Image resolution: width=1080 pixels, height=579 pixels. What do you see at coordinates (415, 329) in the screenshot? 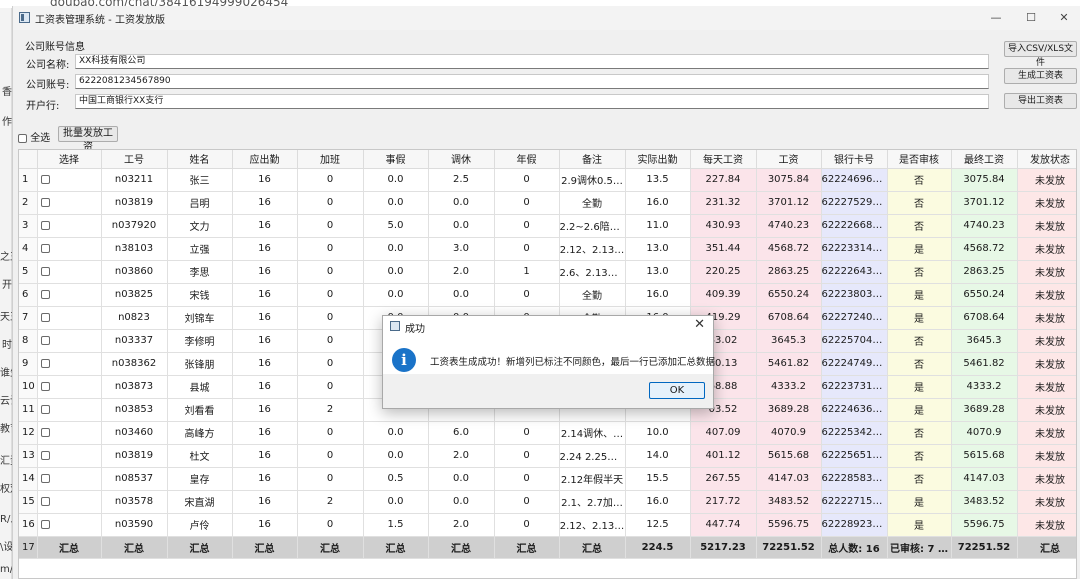
I see `dialog-title: 成功` at bounding box center [415, 329].